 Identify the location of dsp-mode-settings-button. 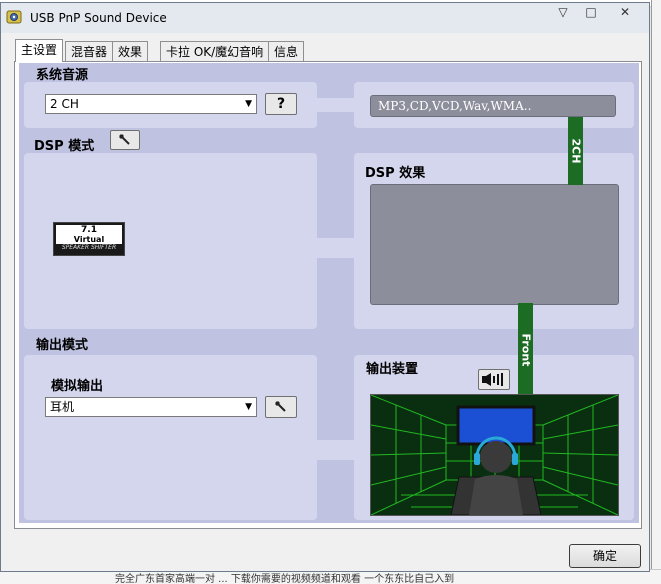
(125, 140).